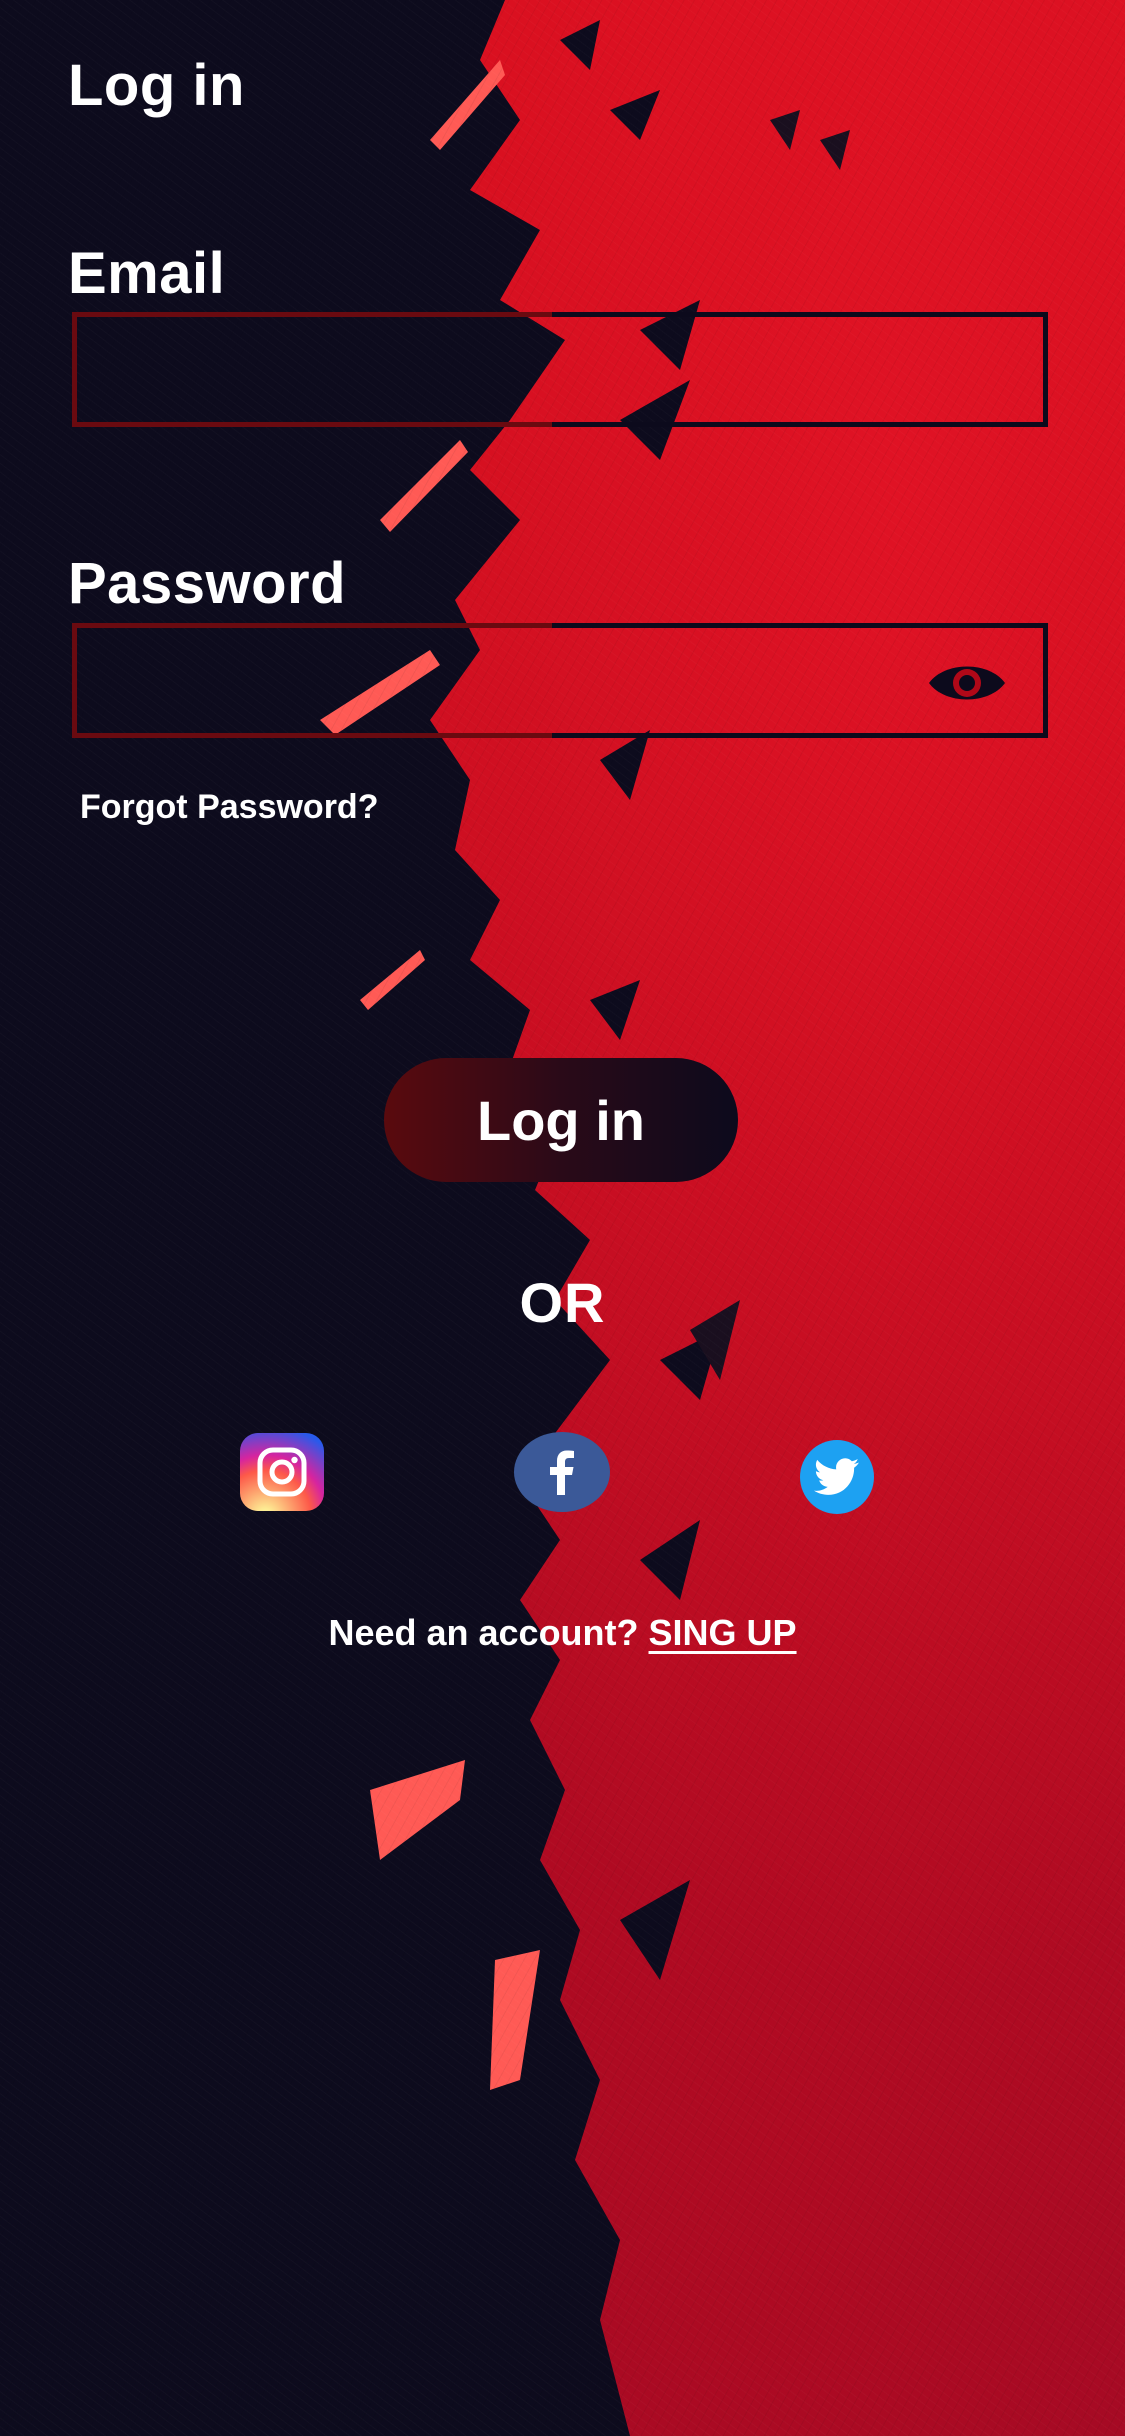  I want to click on twitter-icon, so click(837, 1476).